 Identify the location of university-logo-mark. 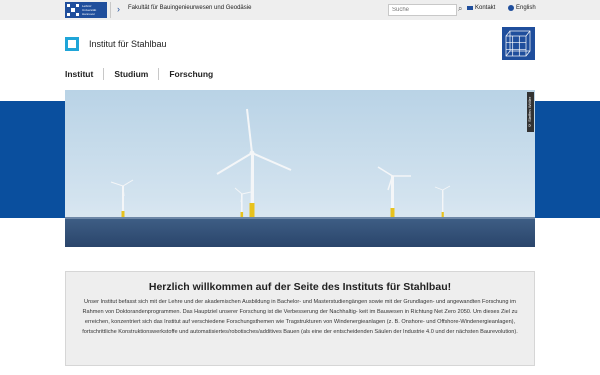
(73, 10).